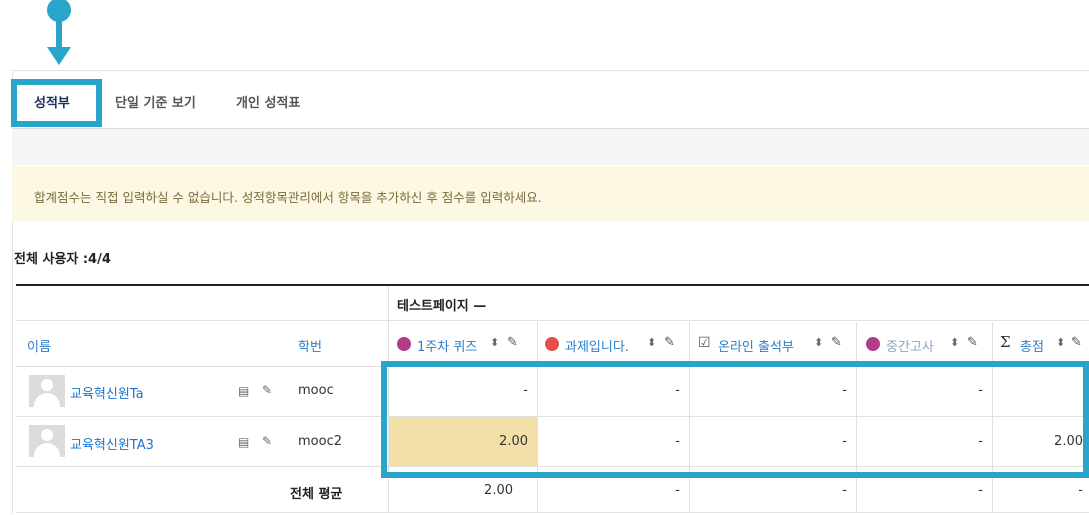 Image resolution: width=1089 pixels, height=515 pixels. What do you see at coordinates (735, 419) in the screenshot?
I see `grades-highlight-annotation` at bounding box center [735, 419].